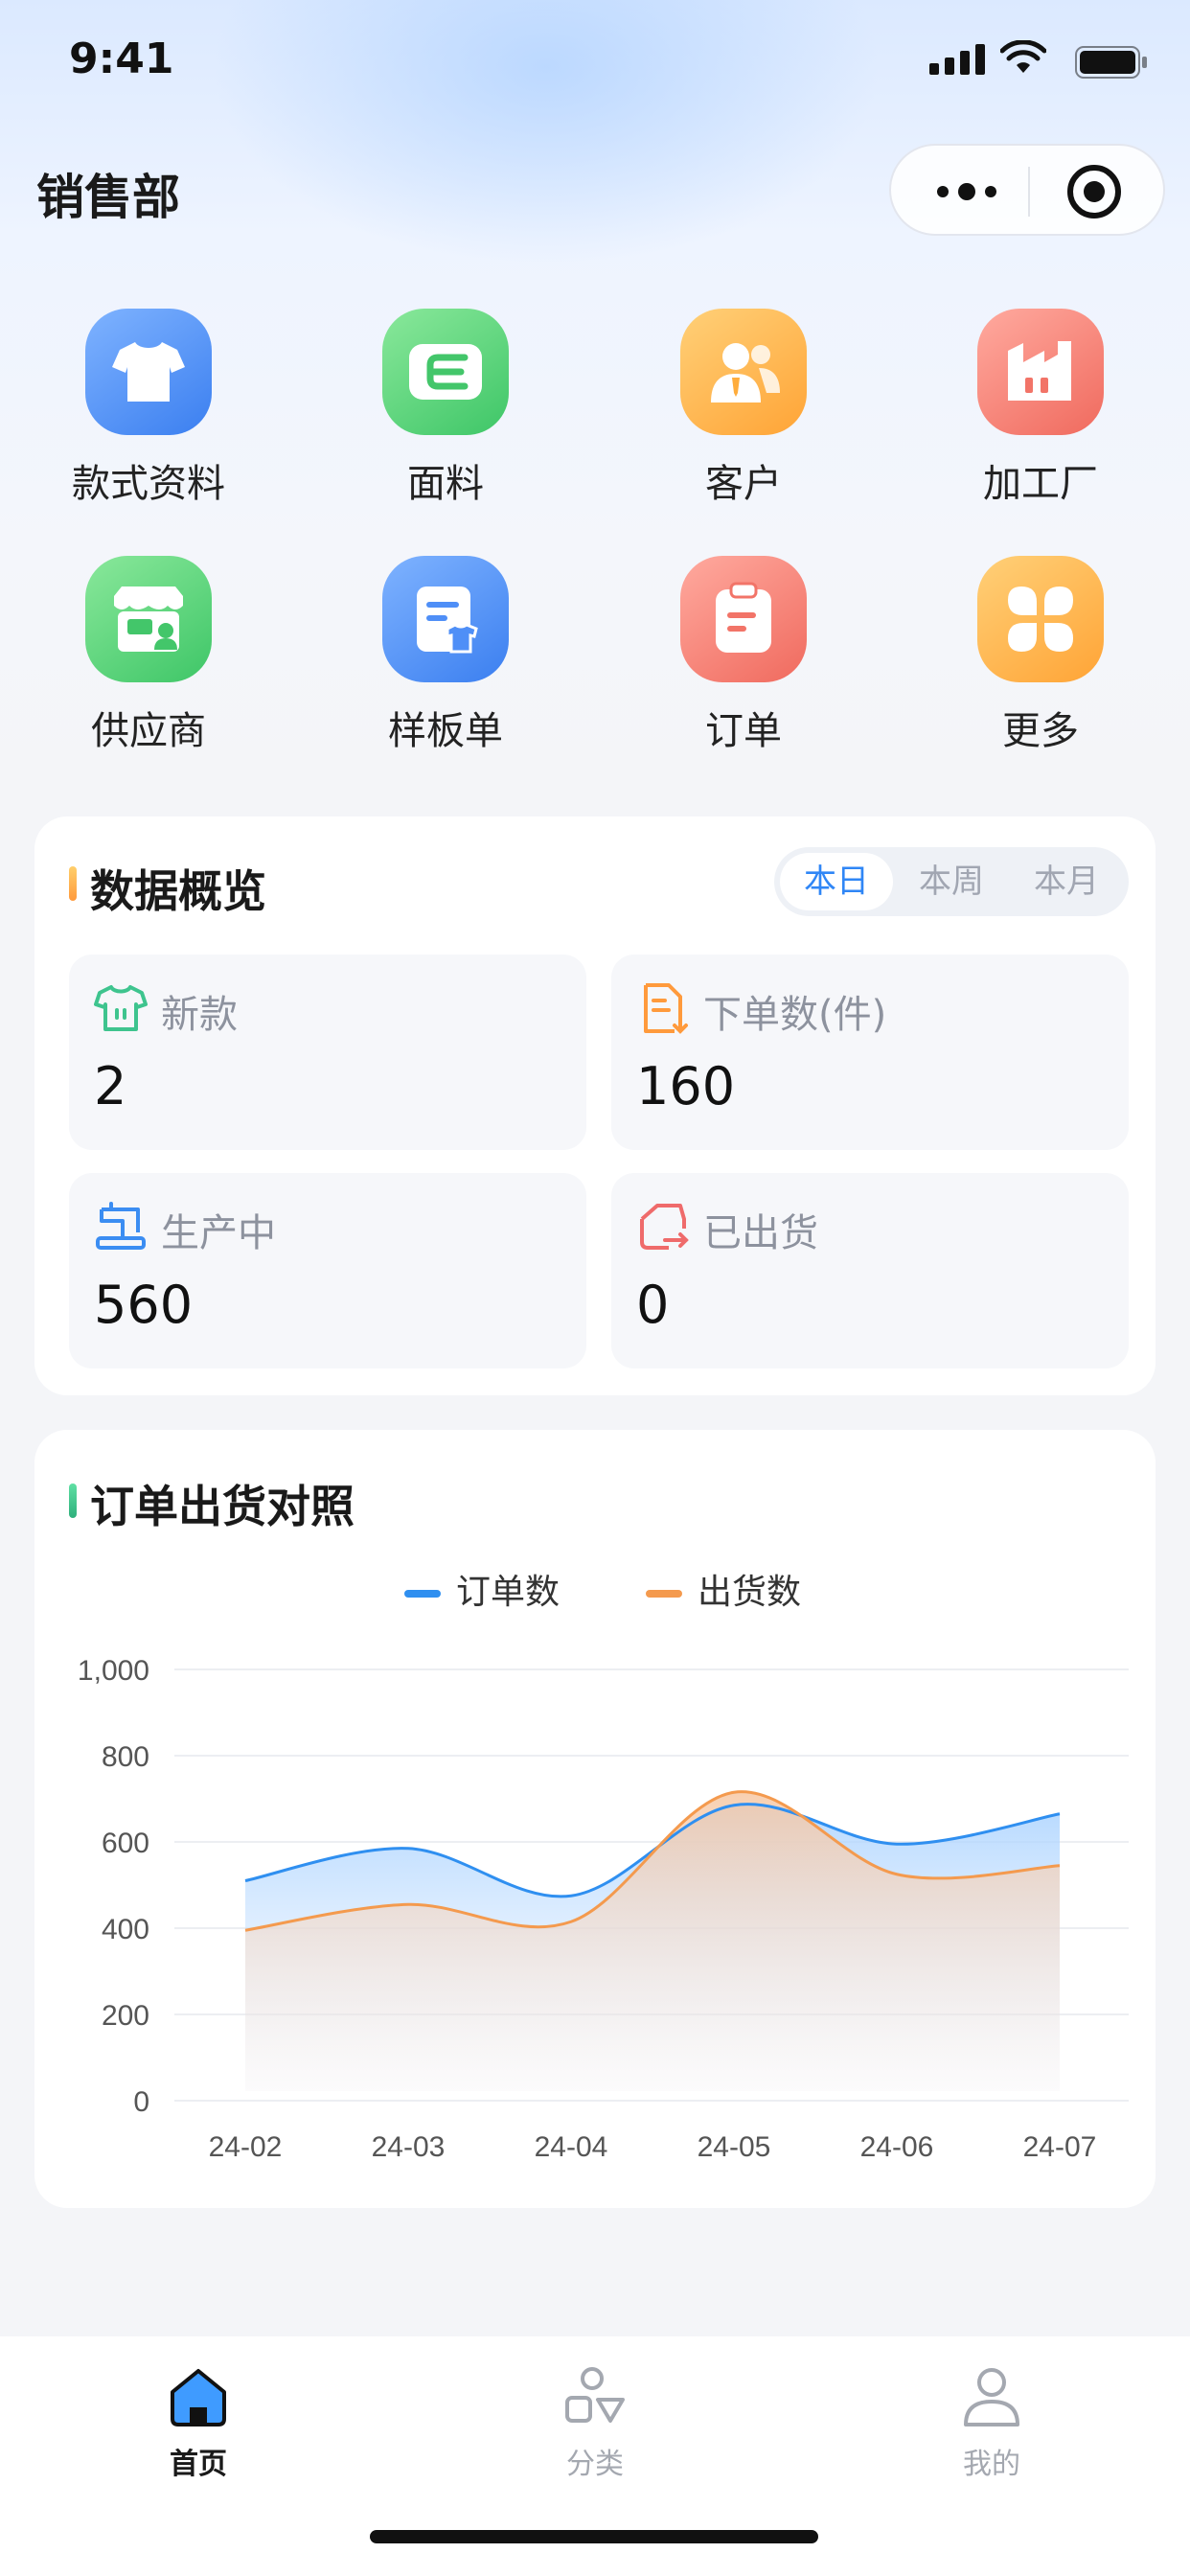 The width and height of the screenshot is (1190, 2576). What do you see at coordinates (686, 1086) in the screenshot?
I see `stat-value: 160` at bounding box center [686, 1086].